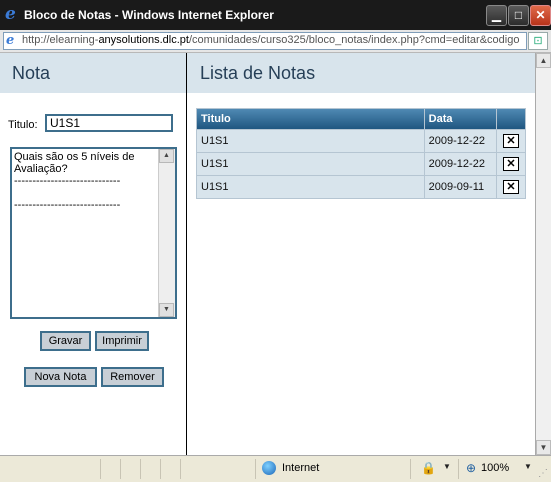 The image size is (551, 482). What do you see at coordinates (310, 119) in the screenshot?
I see `column-header-titulo: Titulo` at bounding box center [310, 119].